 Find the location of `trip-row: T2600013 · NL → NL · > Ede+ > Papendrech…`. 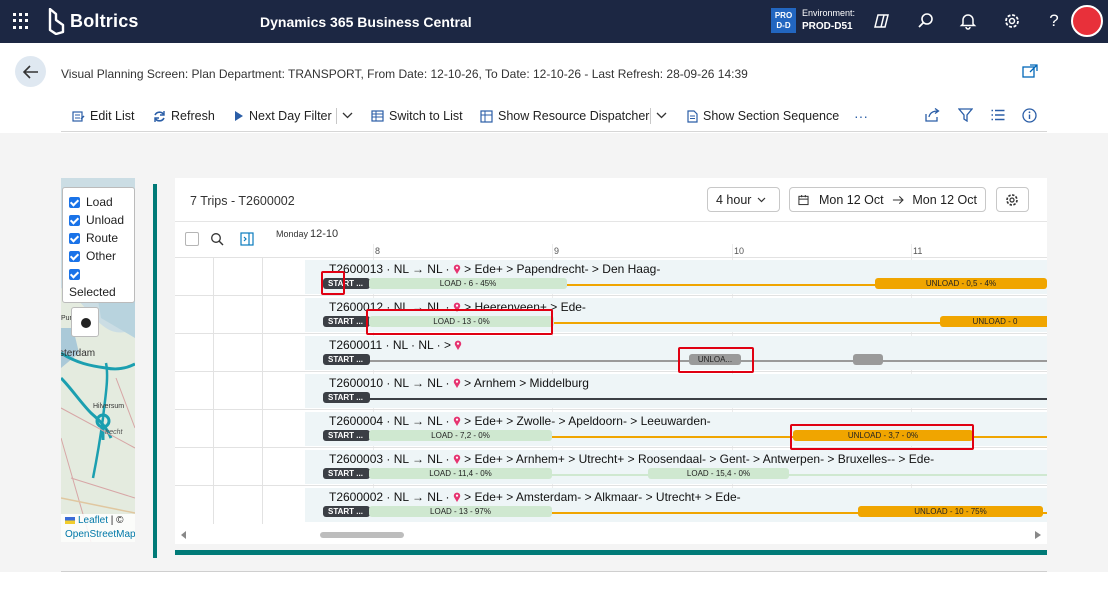

trip-row: T2600013 · NL → NL · > Ede+ > Papendrech… is located at coordinates (611, 276).